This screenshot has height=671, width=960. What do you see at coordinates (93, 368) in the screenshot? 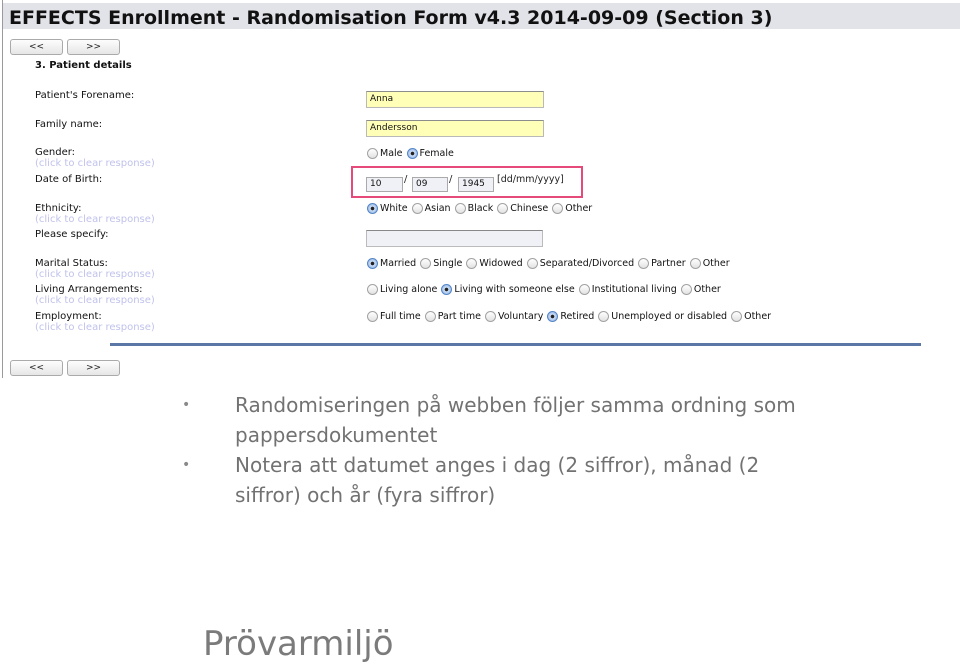
I see `next-button-bottom: >>` at bounding box center [93, 368].